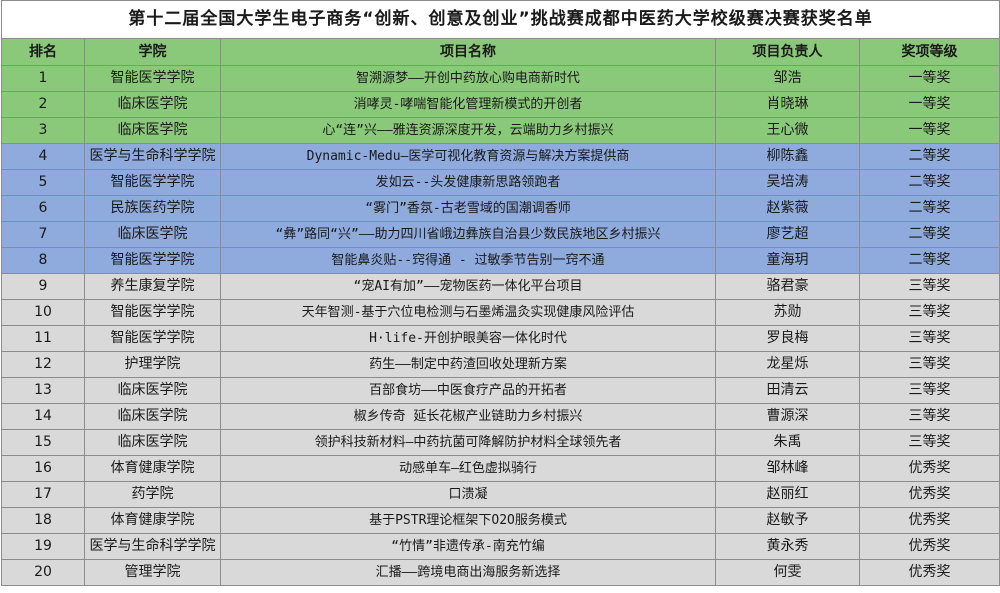 This screenshot has height=593, width=1000. What do you see at coordinates (152, 494) in the screenshot?
I see `cell-college: 药学院` at bounding box center [152, 494].